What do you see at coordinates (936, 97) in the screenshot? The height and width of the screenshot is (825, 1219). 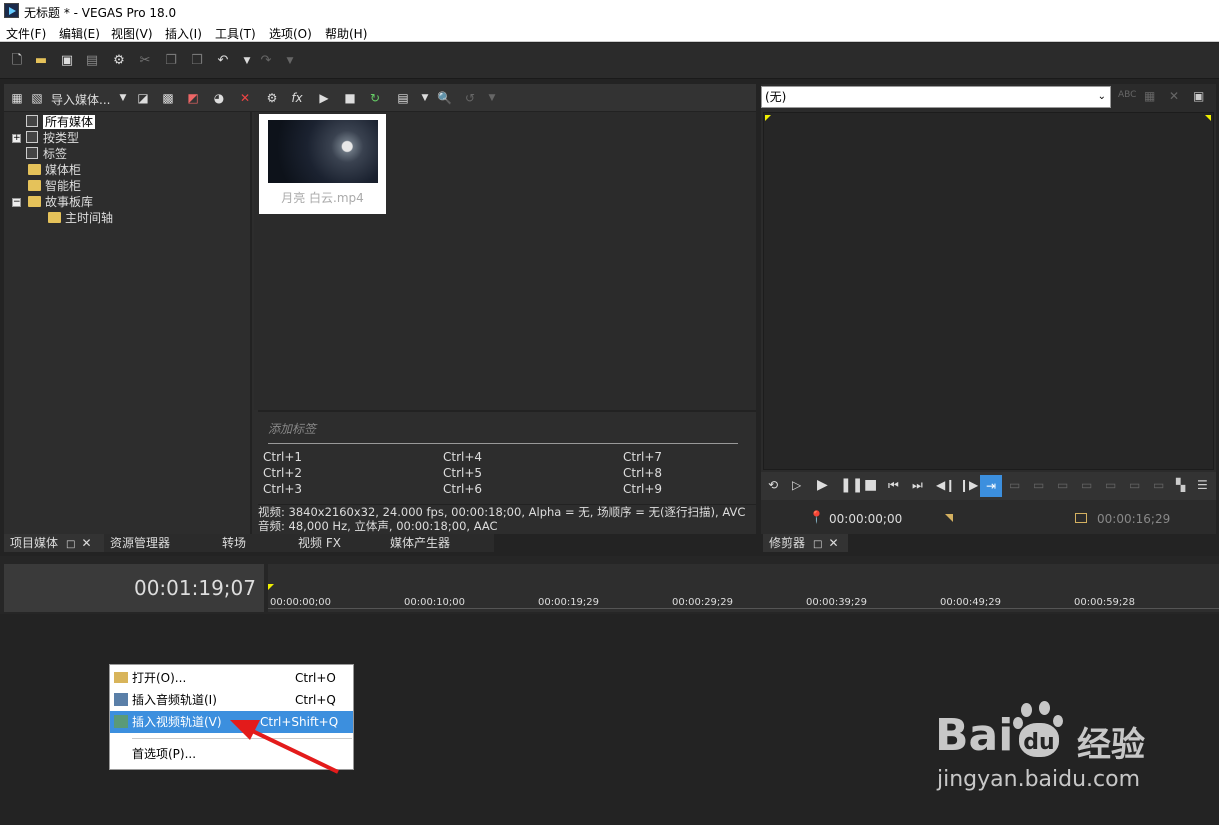 I see `trimmer-source-dropdown: (无) ⌄` at bounding box center [936, 97].